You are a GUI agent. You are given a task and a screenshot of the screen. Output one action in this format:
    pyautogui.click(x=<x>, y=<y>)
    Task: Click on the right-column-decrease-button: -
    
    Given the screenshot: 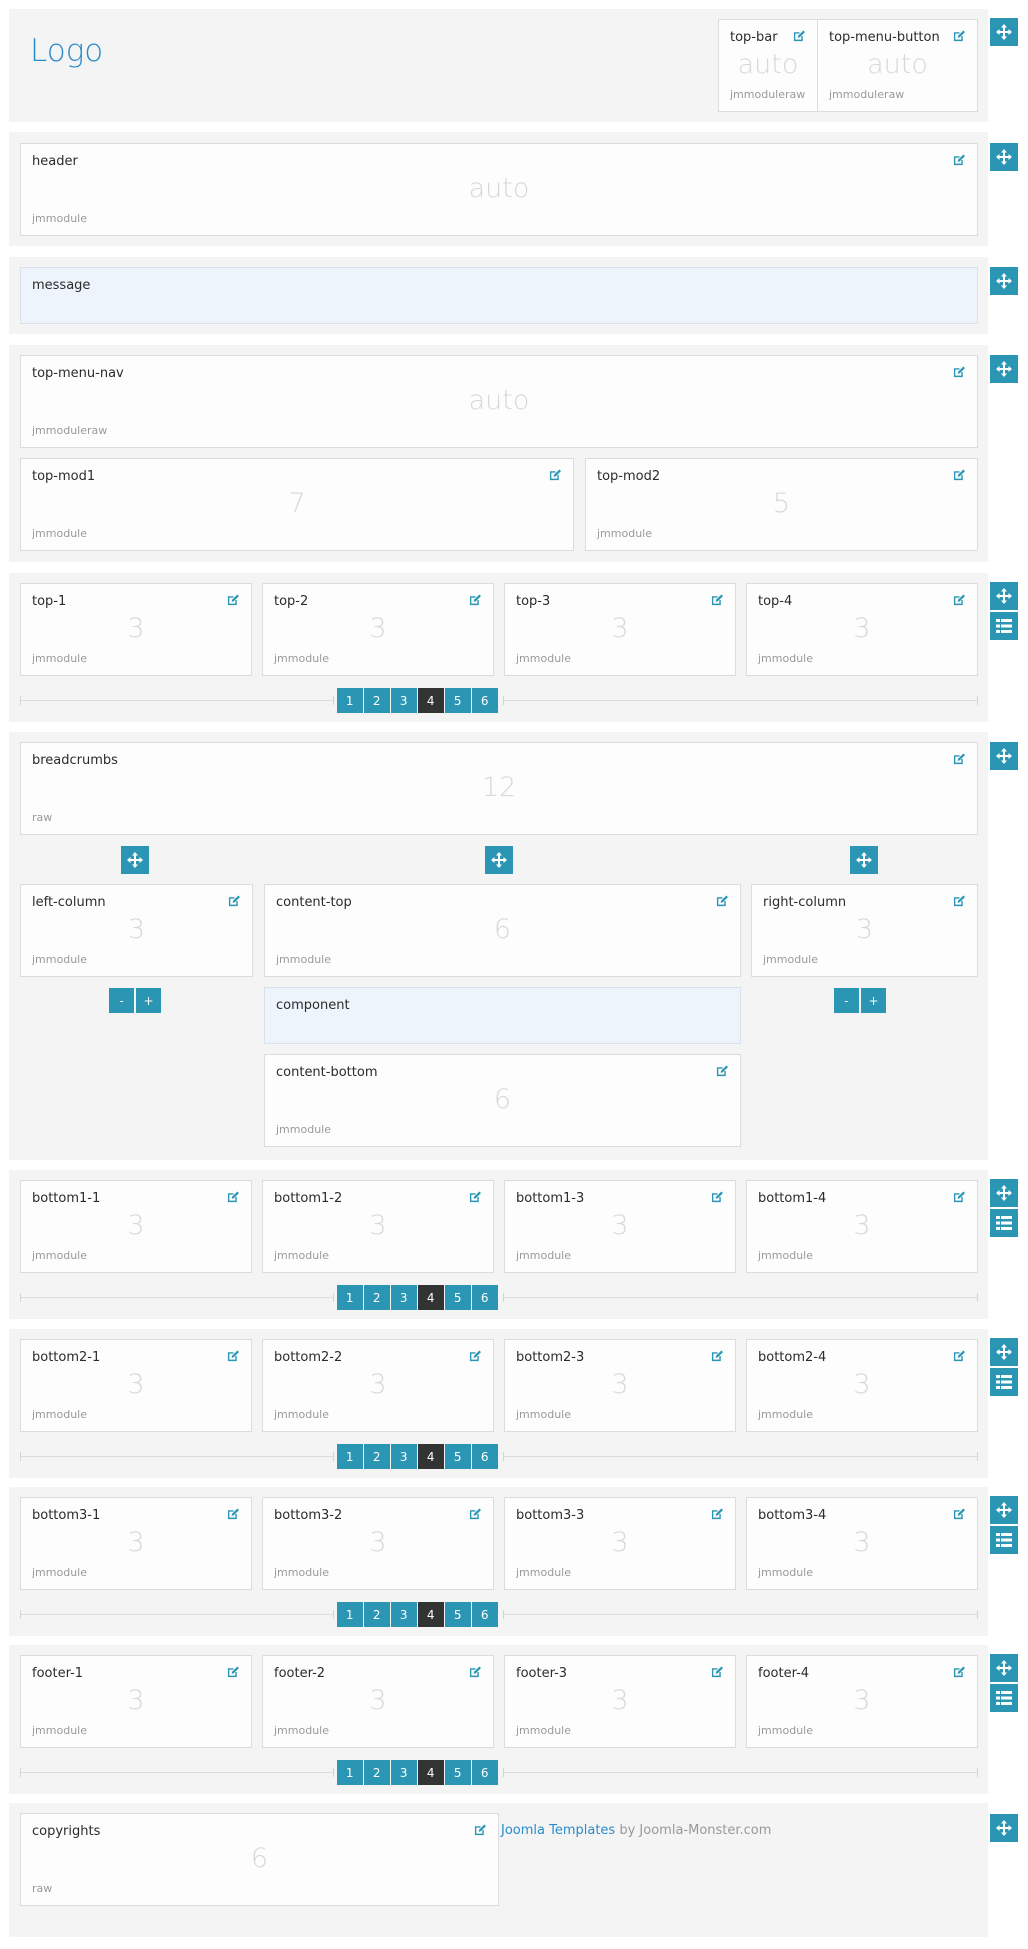 What is the action you would take?
    pyautogui.click(x=846, y=1000)
    